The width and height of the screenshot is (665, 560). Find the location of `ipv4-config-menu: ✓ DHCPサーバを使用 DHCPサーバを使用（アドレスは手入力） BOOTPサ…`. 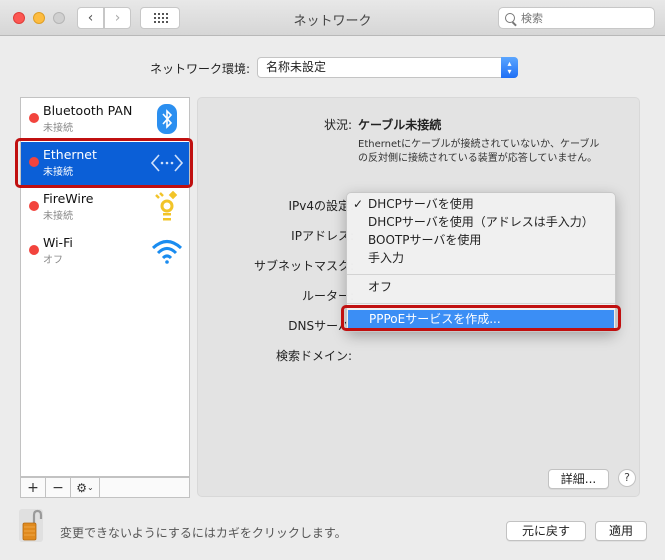

ipv4-config-menu: ✓ DHCPサーバを使用 DHCPサーバを使用（アドレスは手入力） BOOTPサ… is located at coordinates (481, 262).